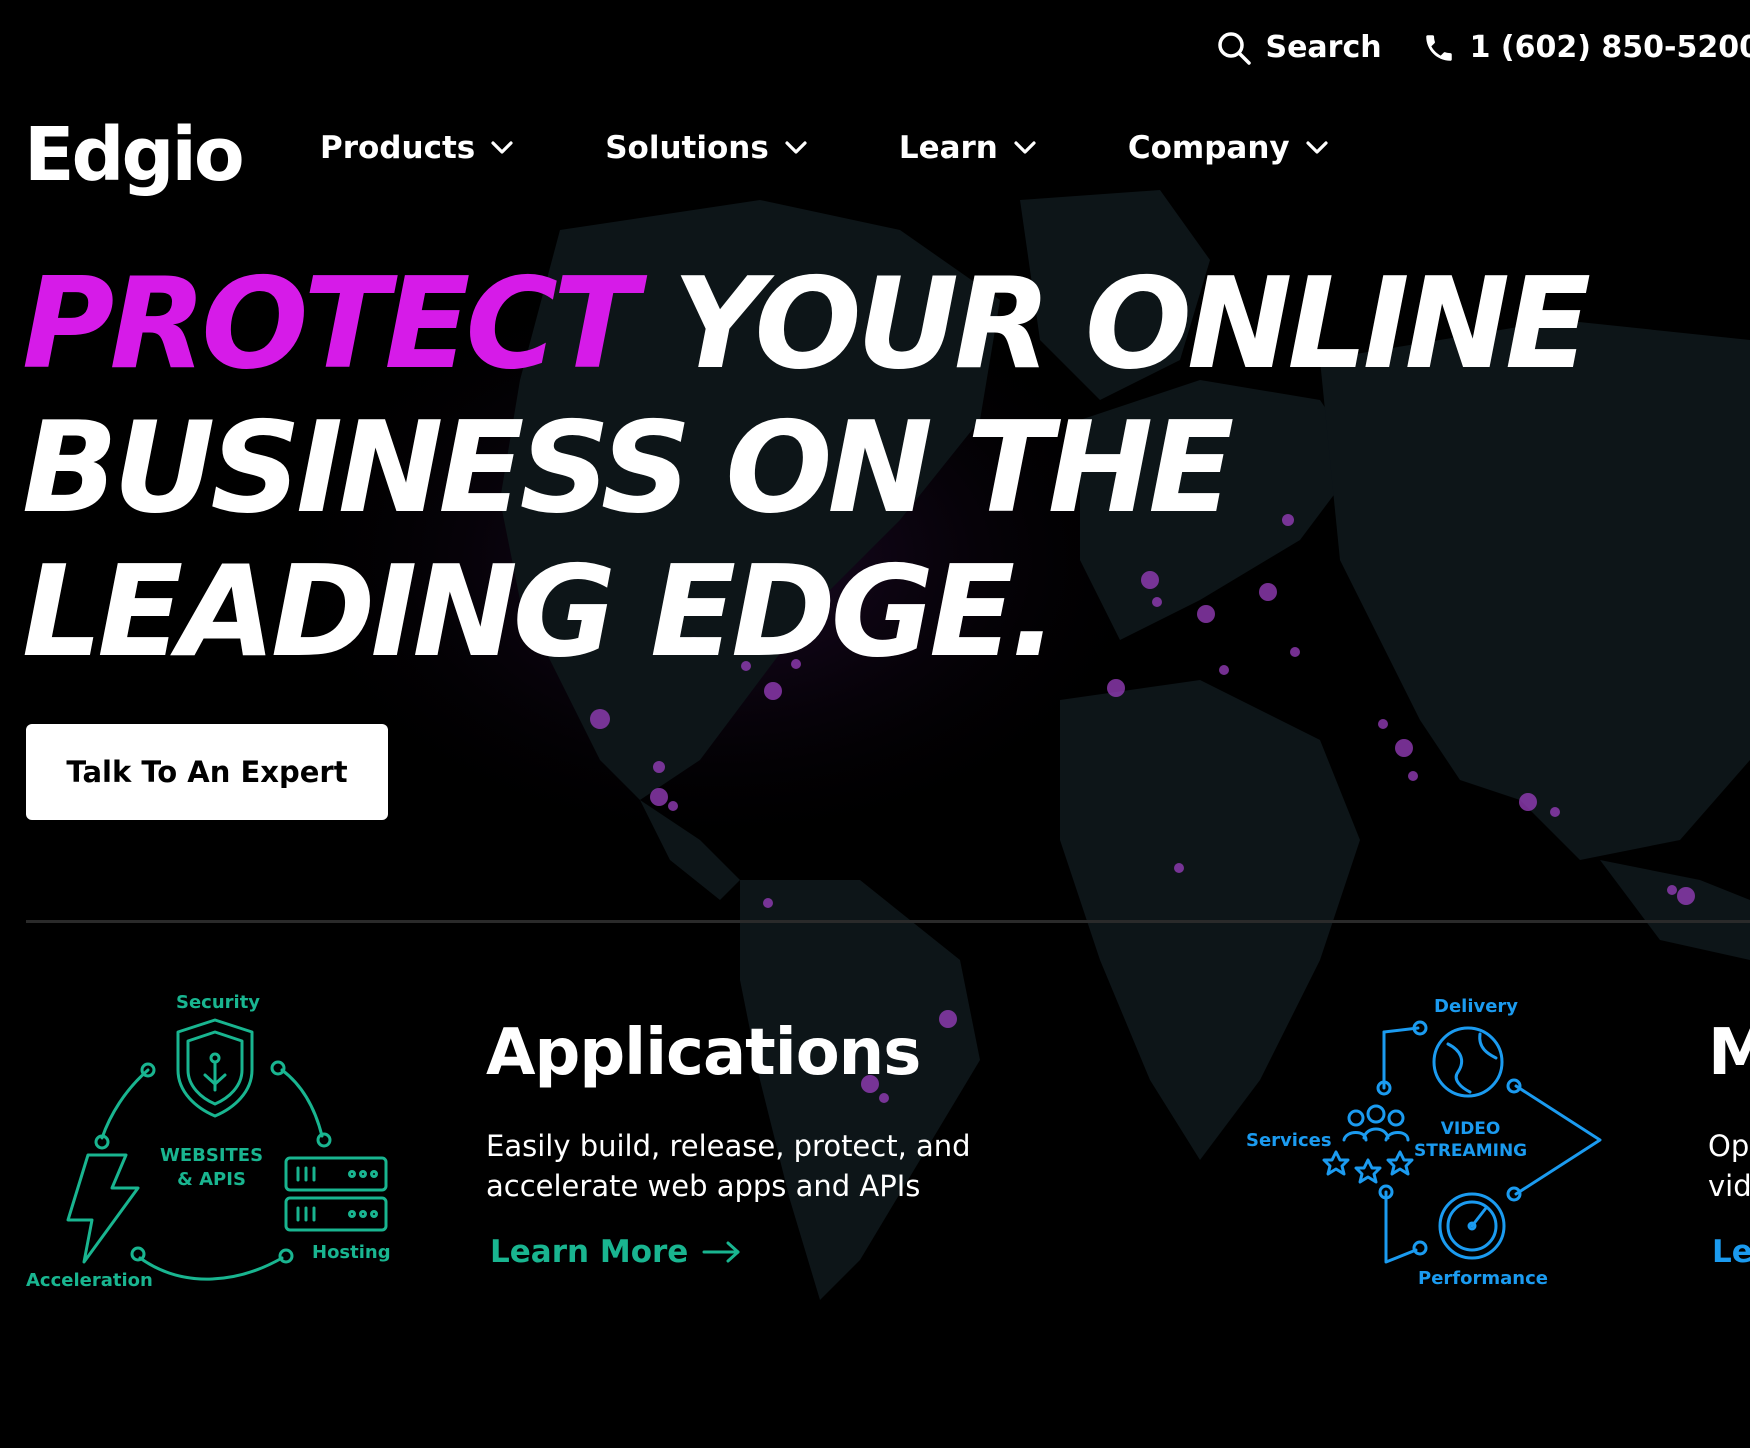  What do you see at coordinates (89, 1280) in the screenshot?
I see `acceleration-label: Acceleration` at bounding box center [89, 1280].